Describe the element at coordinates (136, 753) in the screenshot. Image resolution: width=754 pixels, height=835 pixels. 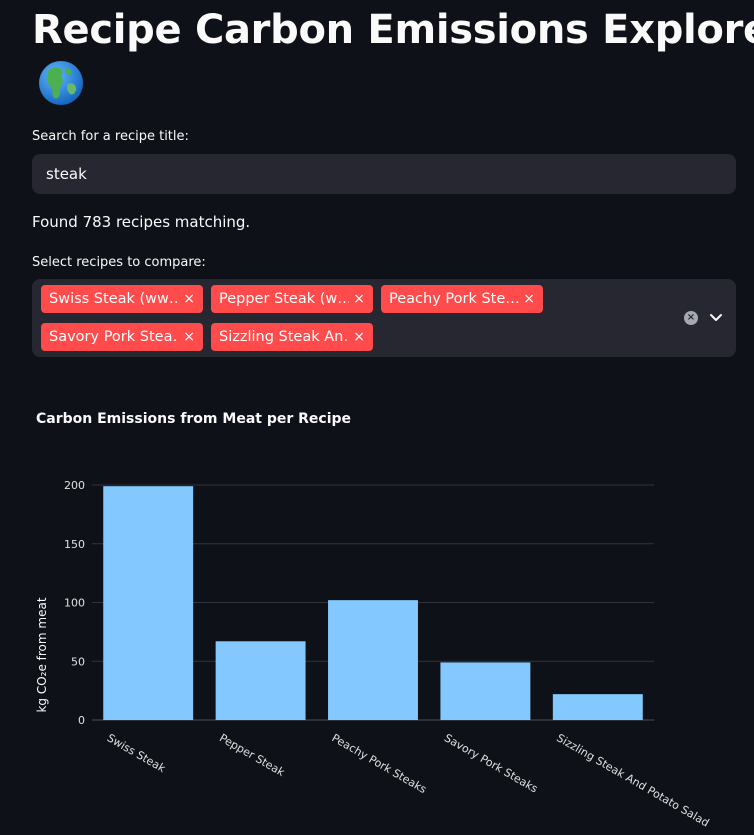
I see `x-tick-label: Swiss Steak` at that location.